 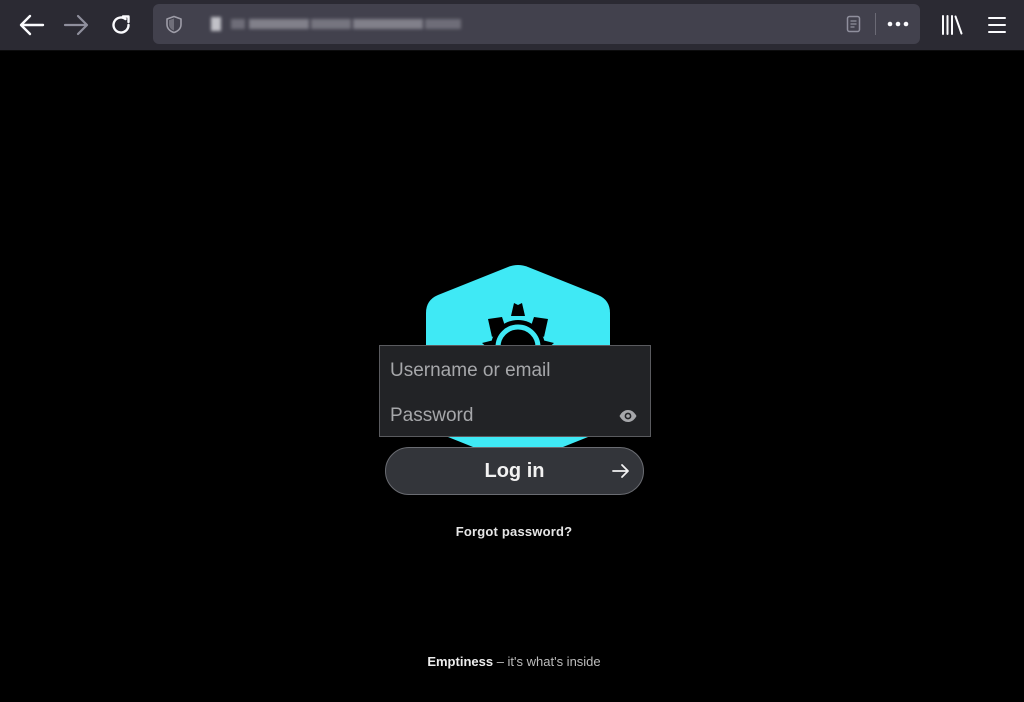 What do you see at coordinates (536, 24) in the screenshot?
I see `url-bar` at bounding box center [536, 24].